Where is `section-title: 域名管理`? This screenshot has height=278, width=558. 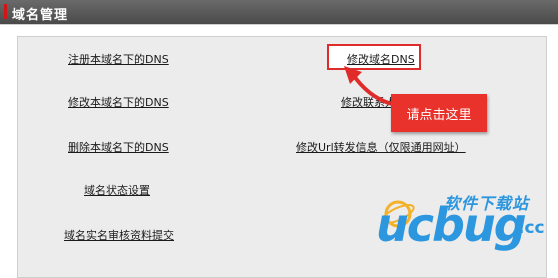 section-title: 域名管理 is located at coordinates (40, 15).